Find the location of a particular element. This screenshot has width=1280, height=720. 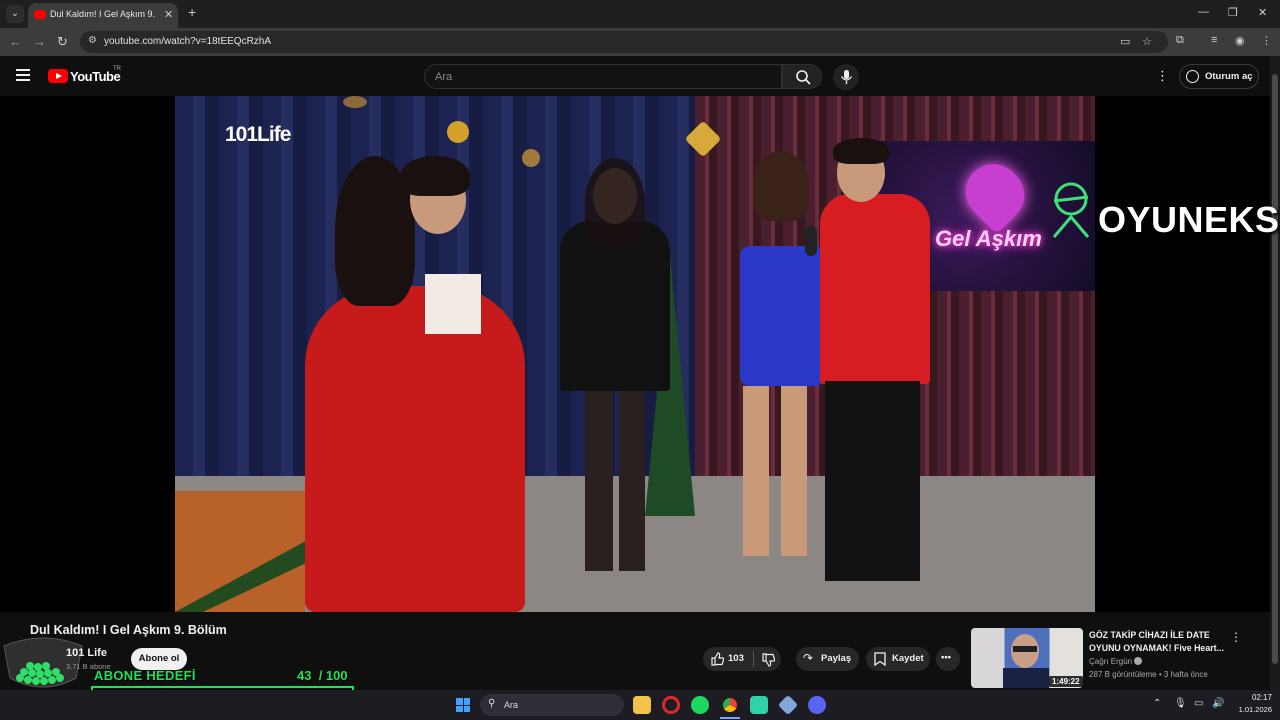

goal-target: / 100 is located at coordinates (333, 675).